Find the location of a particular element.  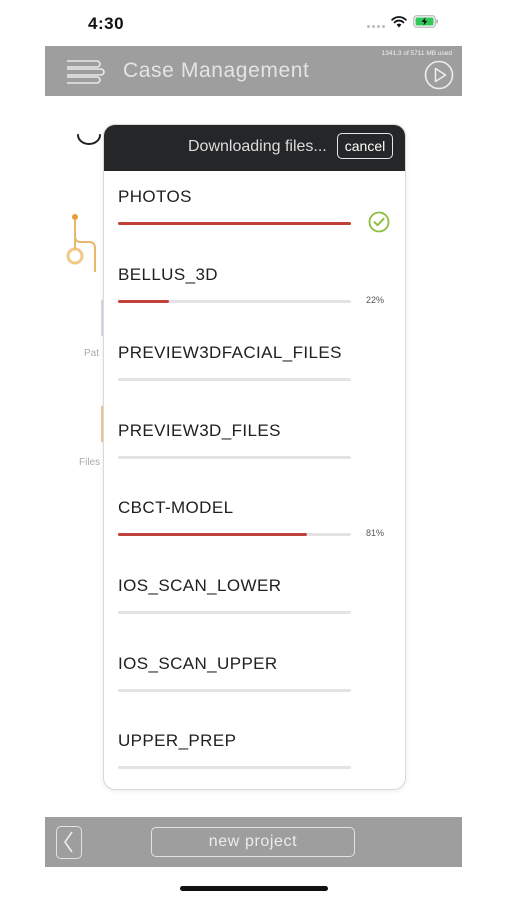

file-item-bellus-3d: BELLUS_3D 22% is located at coordinates (254, 300).